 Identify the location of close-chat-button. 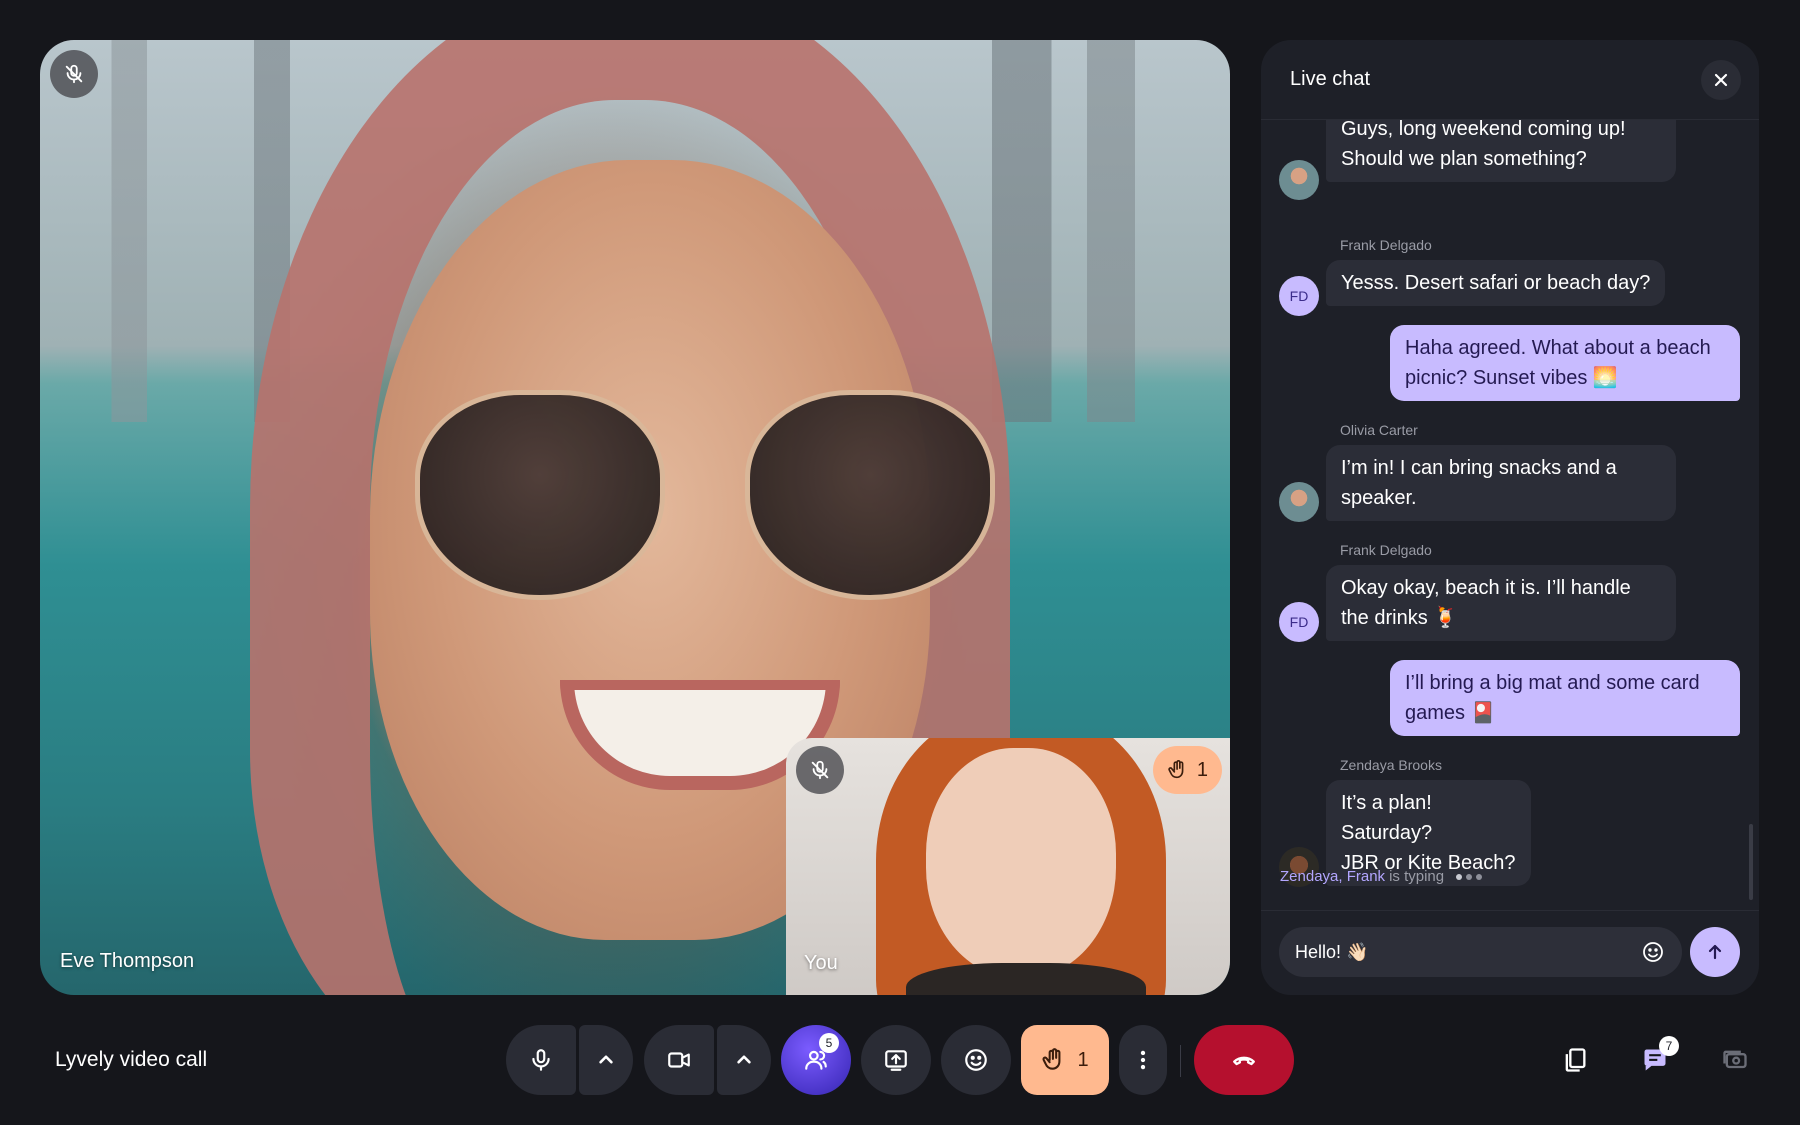
(1721, 80).